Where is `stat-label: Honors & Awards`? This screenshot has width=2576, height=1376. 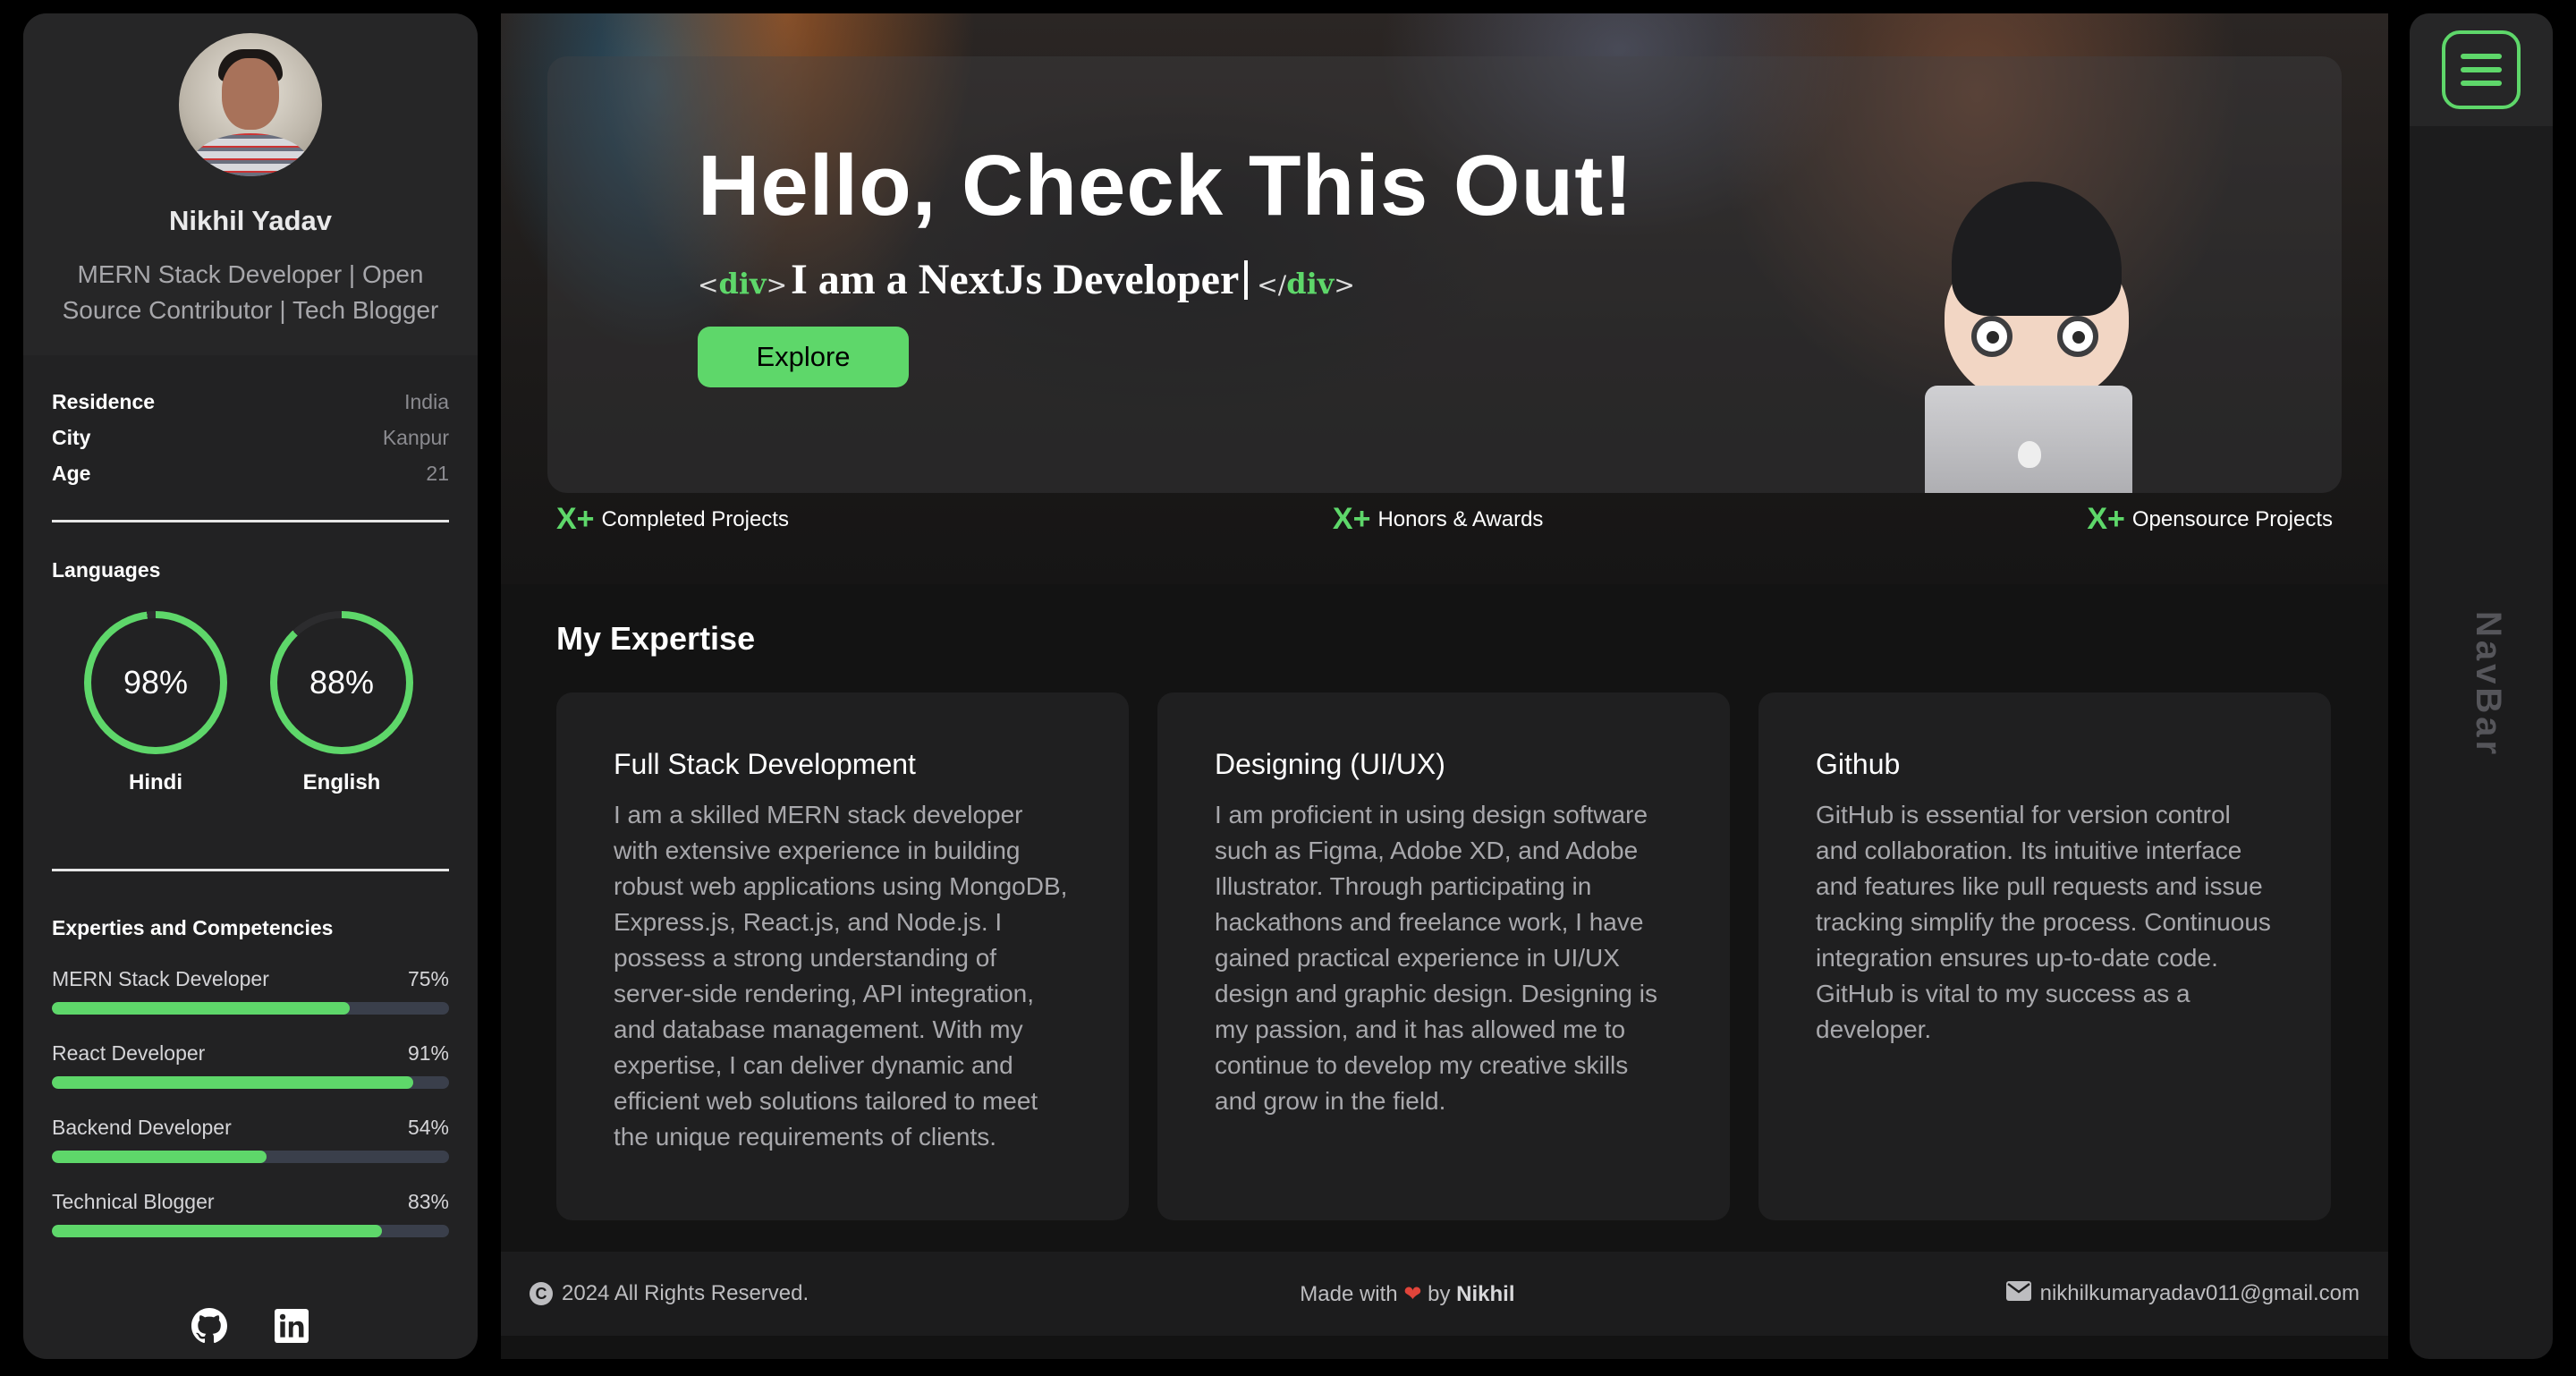
stat-label: Honors & Awards is located at coordinates (1460, 518).